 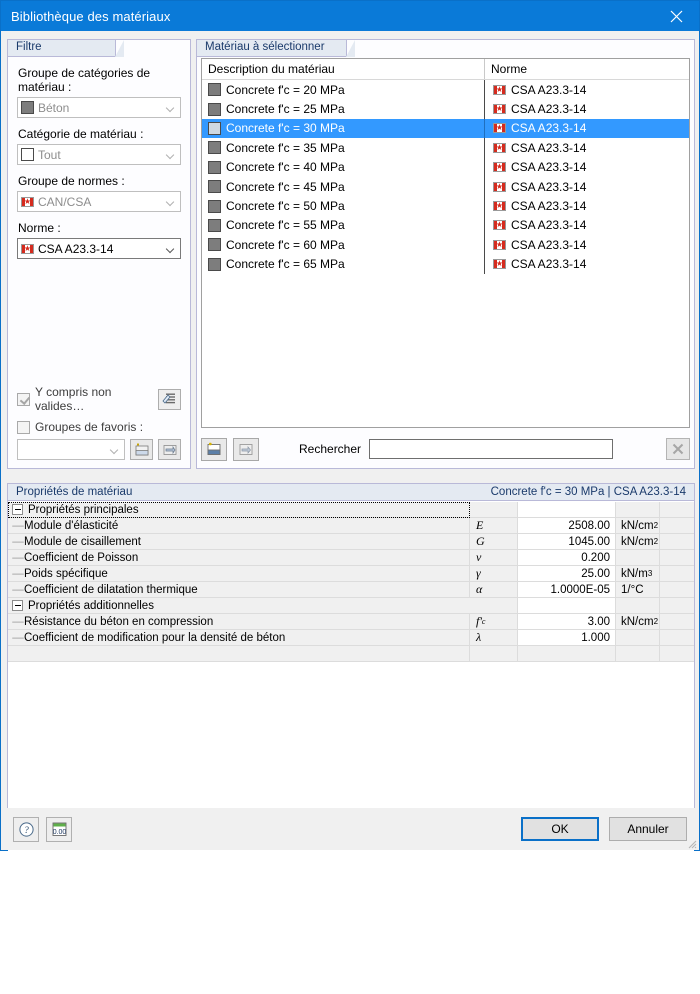 What do you see at coordinates (239, 654) in the screenshot?
I see `property-empty-name-cell` at bounding box center [239, 654].